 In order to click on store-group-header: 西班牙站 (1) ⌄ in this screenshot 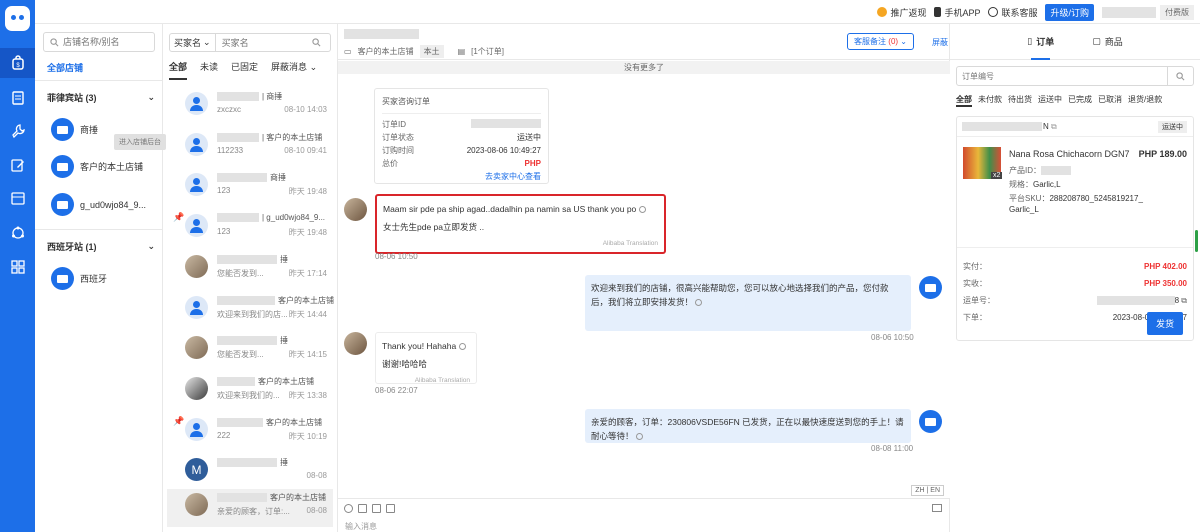, I will do `click(101, 246)`.